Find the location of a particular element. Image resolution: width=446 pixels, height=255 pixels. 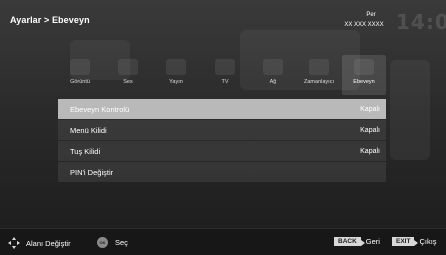

tab-label: Ebeveyn is located at coordinates (364, 82).